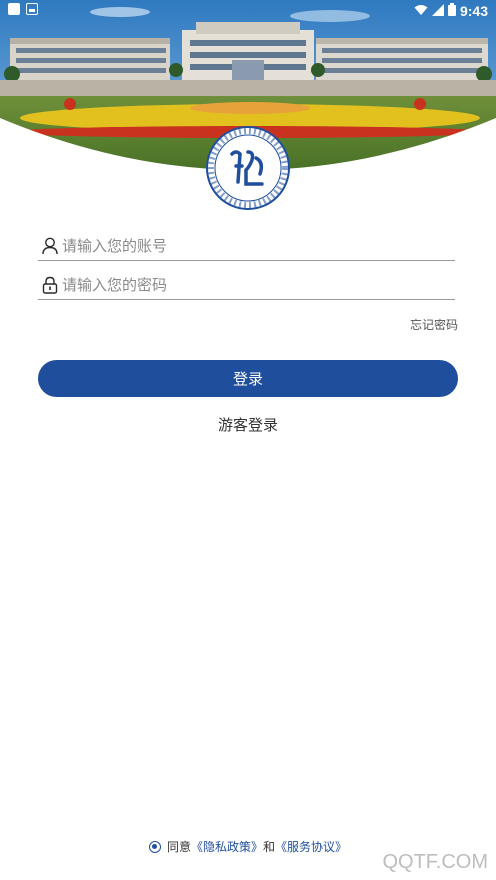 The image size is (496, 880). I want to click on user-icon, so click(50, 246).